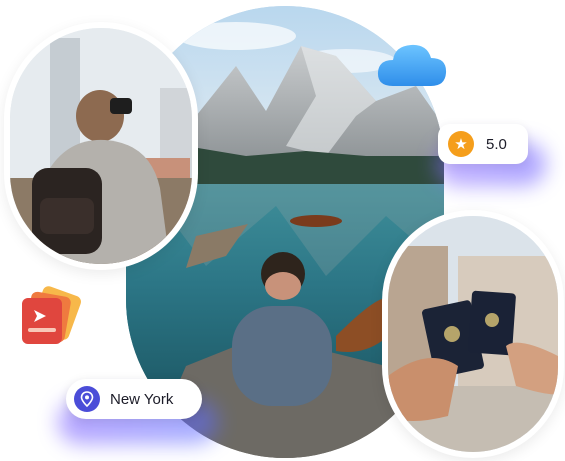 This screenshot has height=461, width=565. Describe the element at coordinates (461, 144) in the screenshot. I see `star-icon: ★` at that location.